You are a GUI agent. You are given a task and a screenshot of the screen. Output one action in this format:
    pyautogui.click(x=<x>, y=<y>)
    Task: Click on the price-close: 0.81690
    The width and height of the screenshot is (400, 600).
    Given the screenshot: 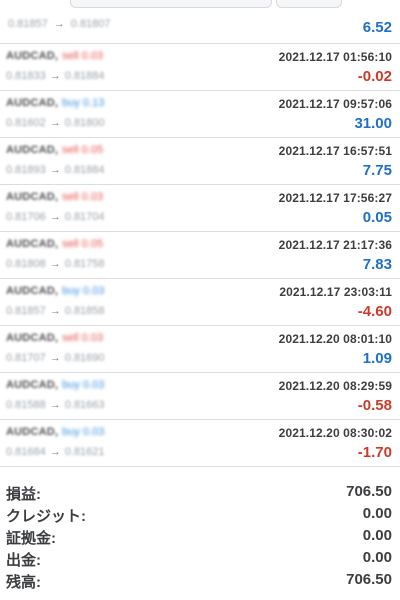 What is the action you would take?
    pyautogui.click(x=84, y=358)
    